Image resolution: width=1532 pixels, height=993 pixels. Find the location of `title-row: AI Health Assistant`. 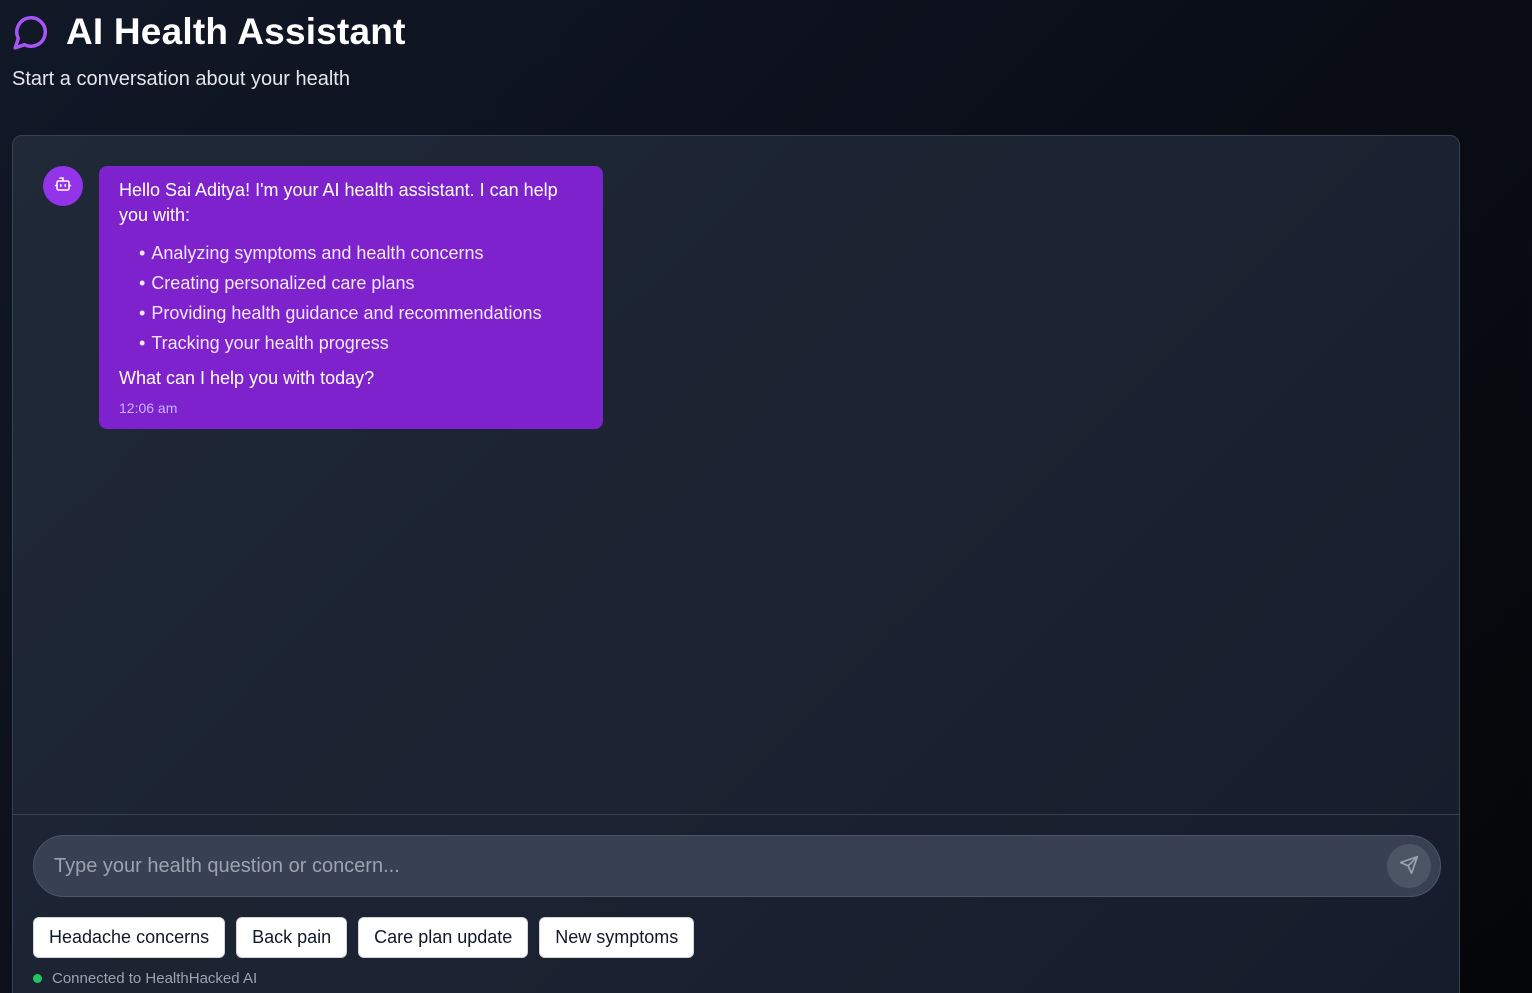

title-row: AI Health Assistant is located at coordinates (209, 32).